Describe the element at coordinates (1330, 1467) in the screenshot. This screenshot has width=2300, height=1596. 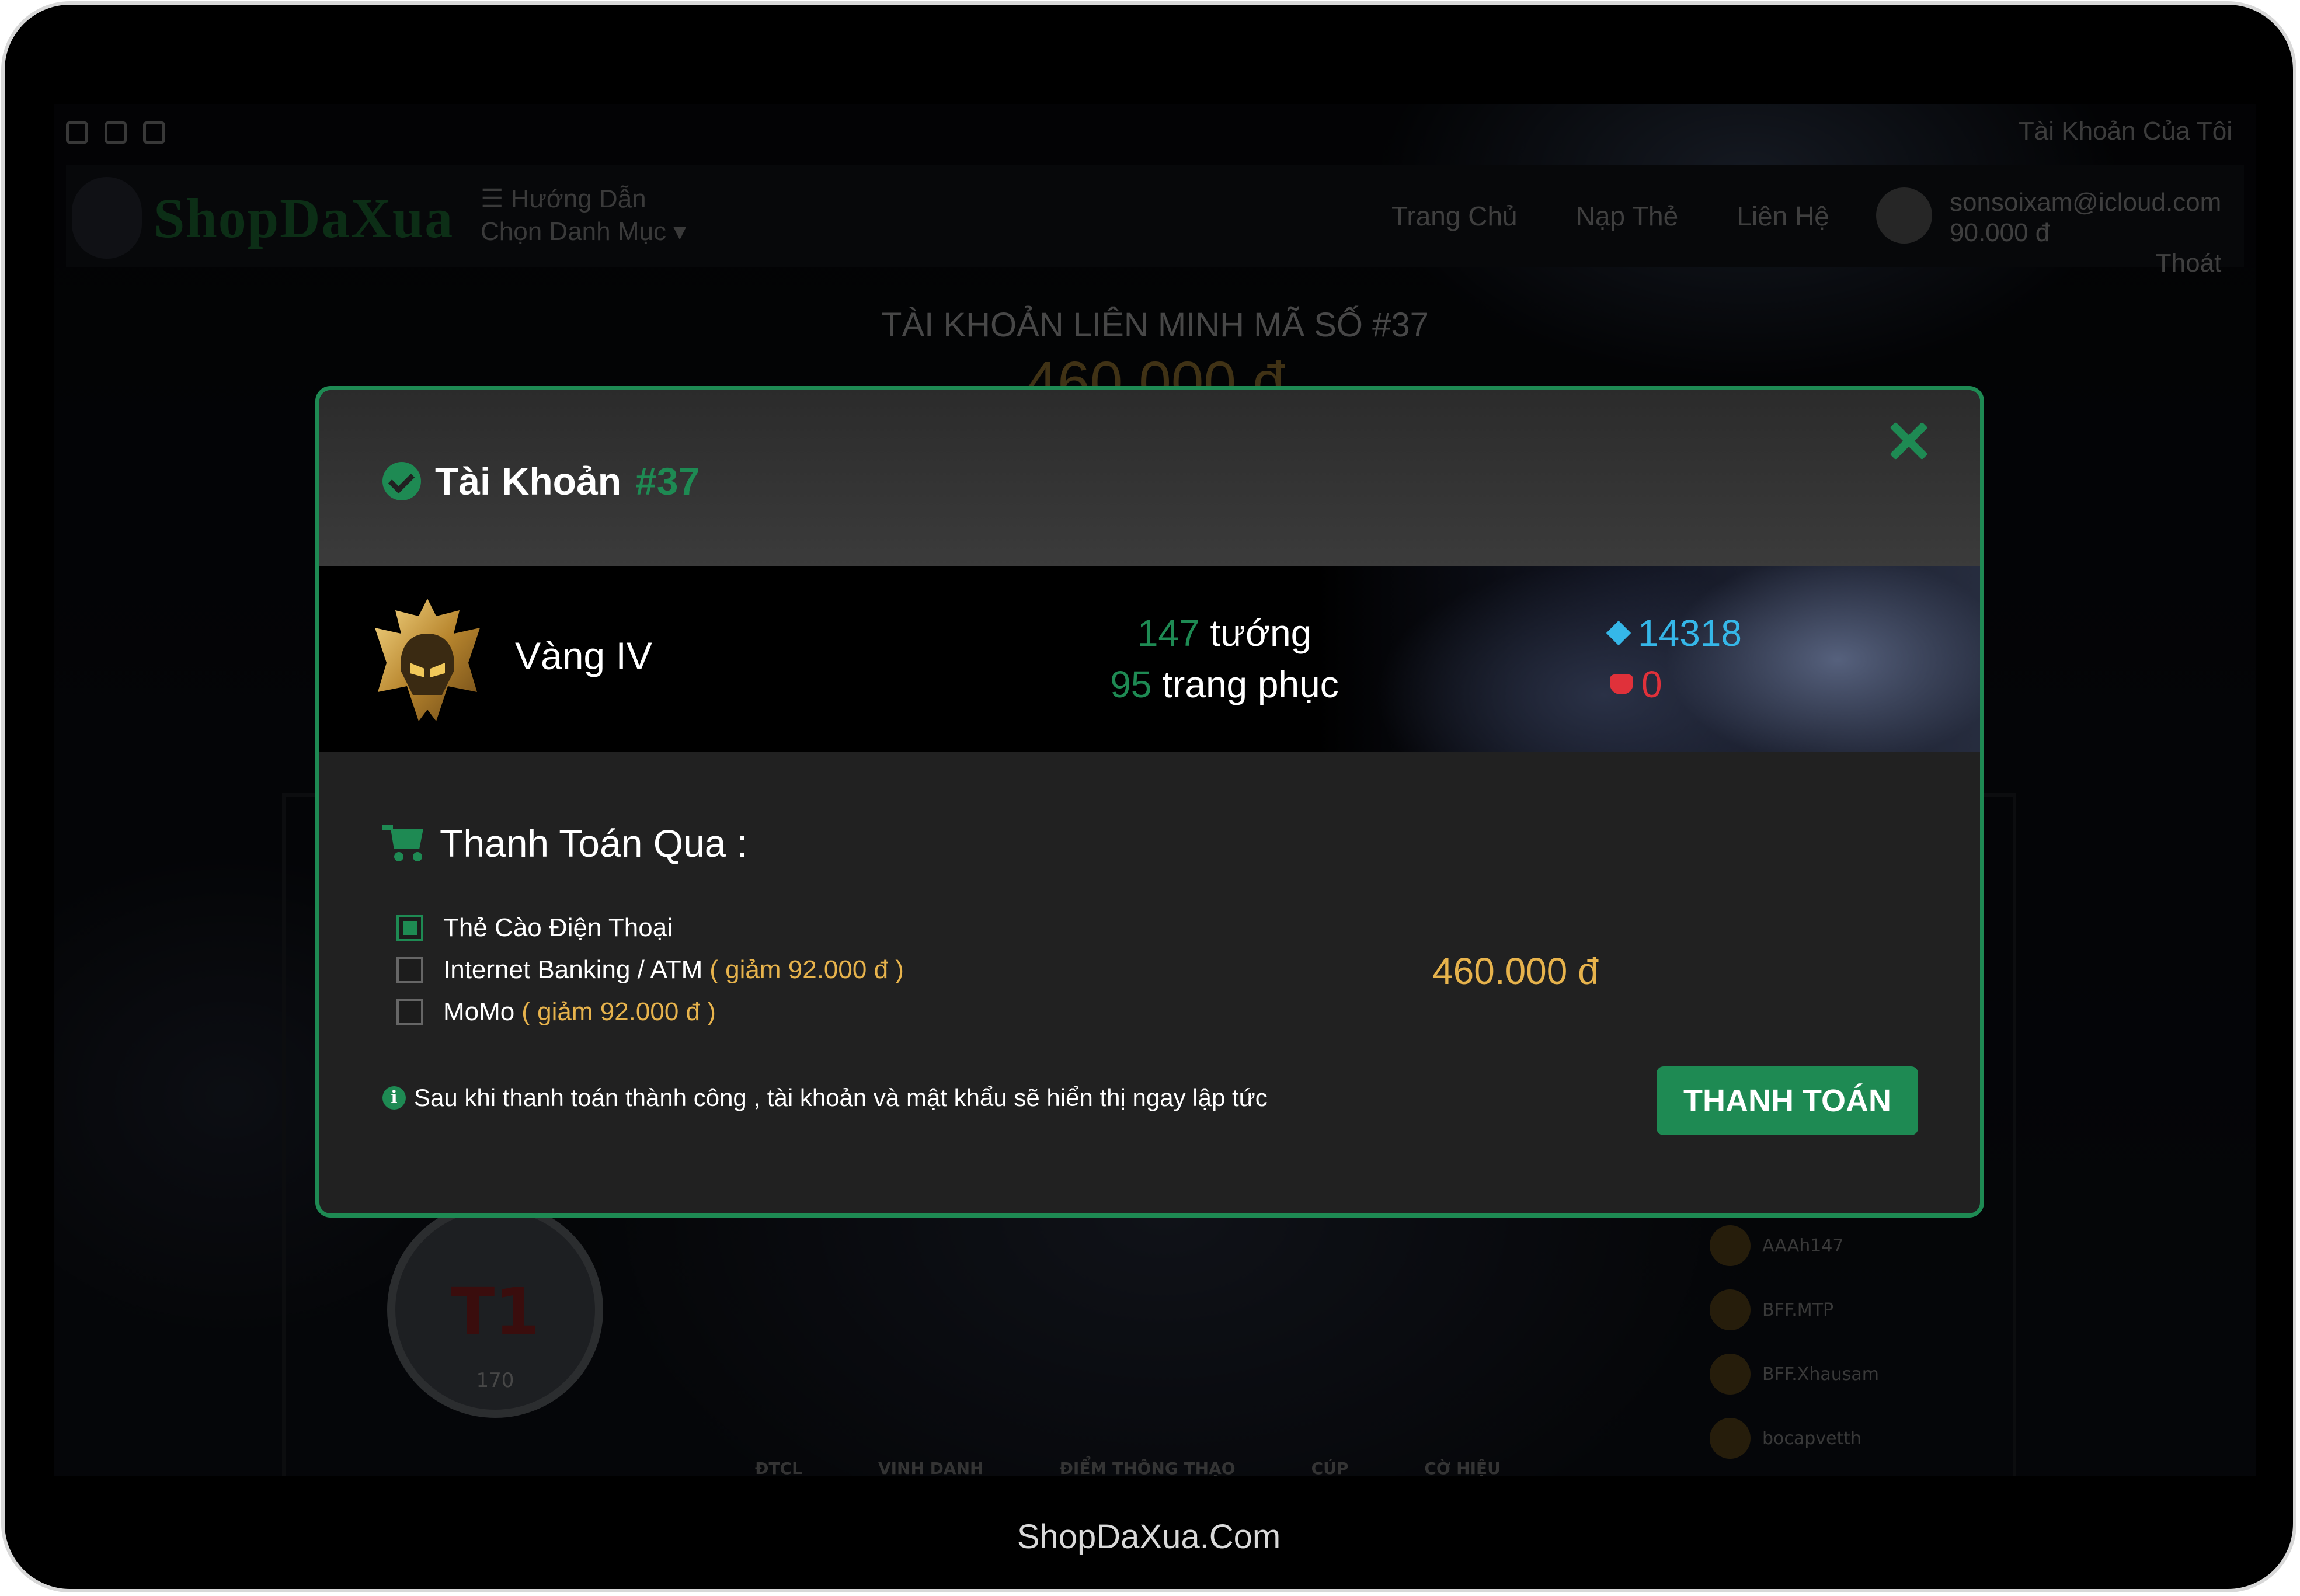
I see `tab-trophy: CÚP` at that location.